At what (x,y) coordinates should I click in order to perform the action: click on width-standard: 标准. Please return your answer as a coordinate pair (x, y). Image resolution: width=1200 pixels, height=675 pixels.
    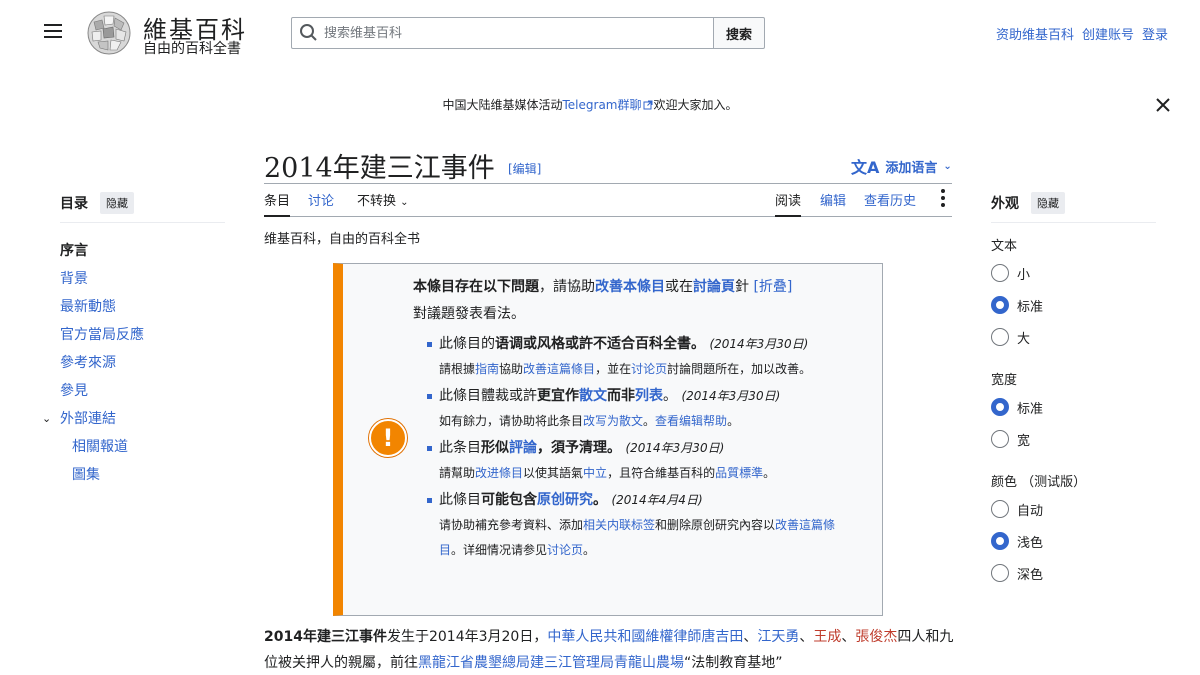
    Looking at the image, I should click on (1073, 407).